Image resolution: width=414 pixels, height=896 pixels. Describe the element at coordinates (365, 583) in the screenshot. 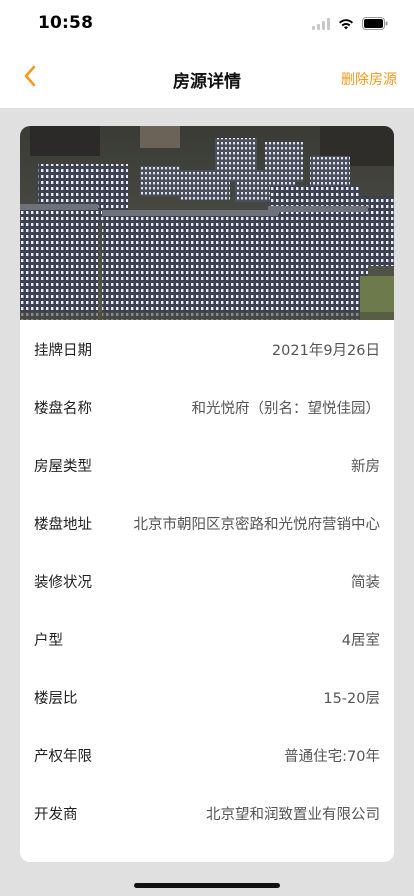

I see `detail-value: 简装` at that location.